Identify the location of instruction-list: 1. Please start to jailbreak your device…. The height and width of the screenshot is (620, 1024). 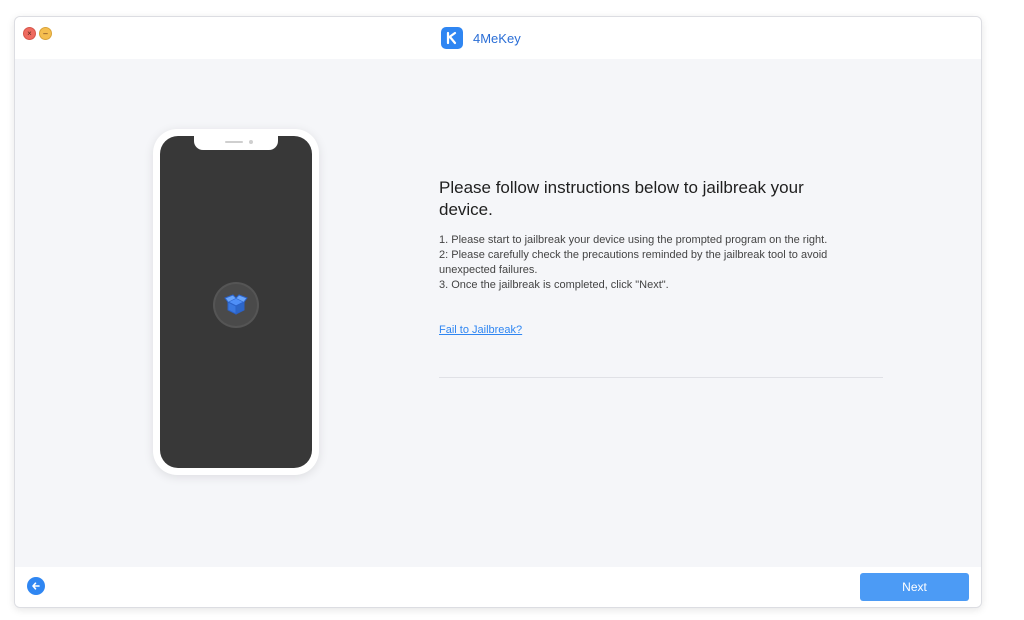
(654, 263).